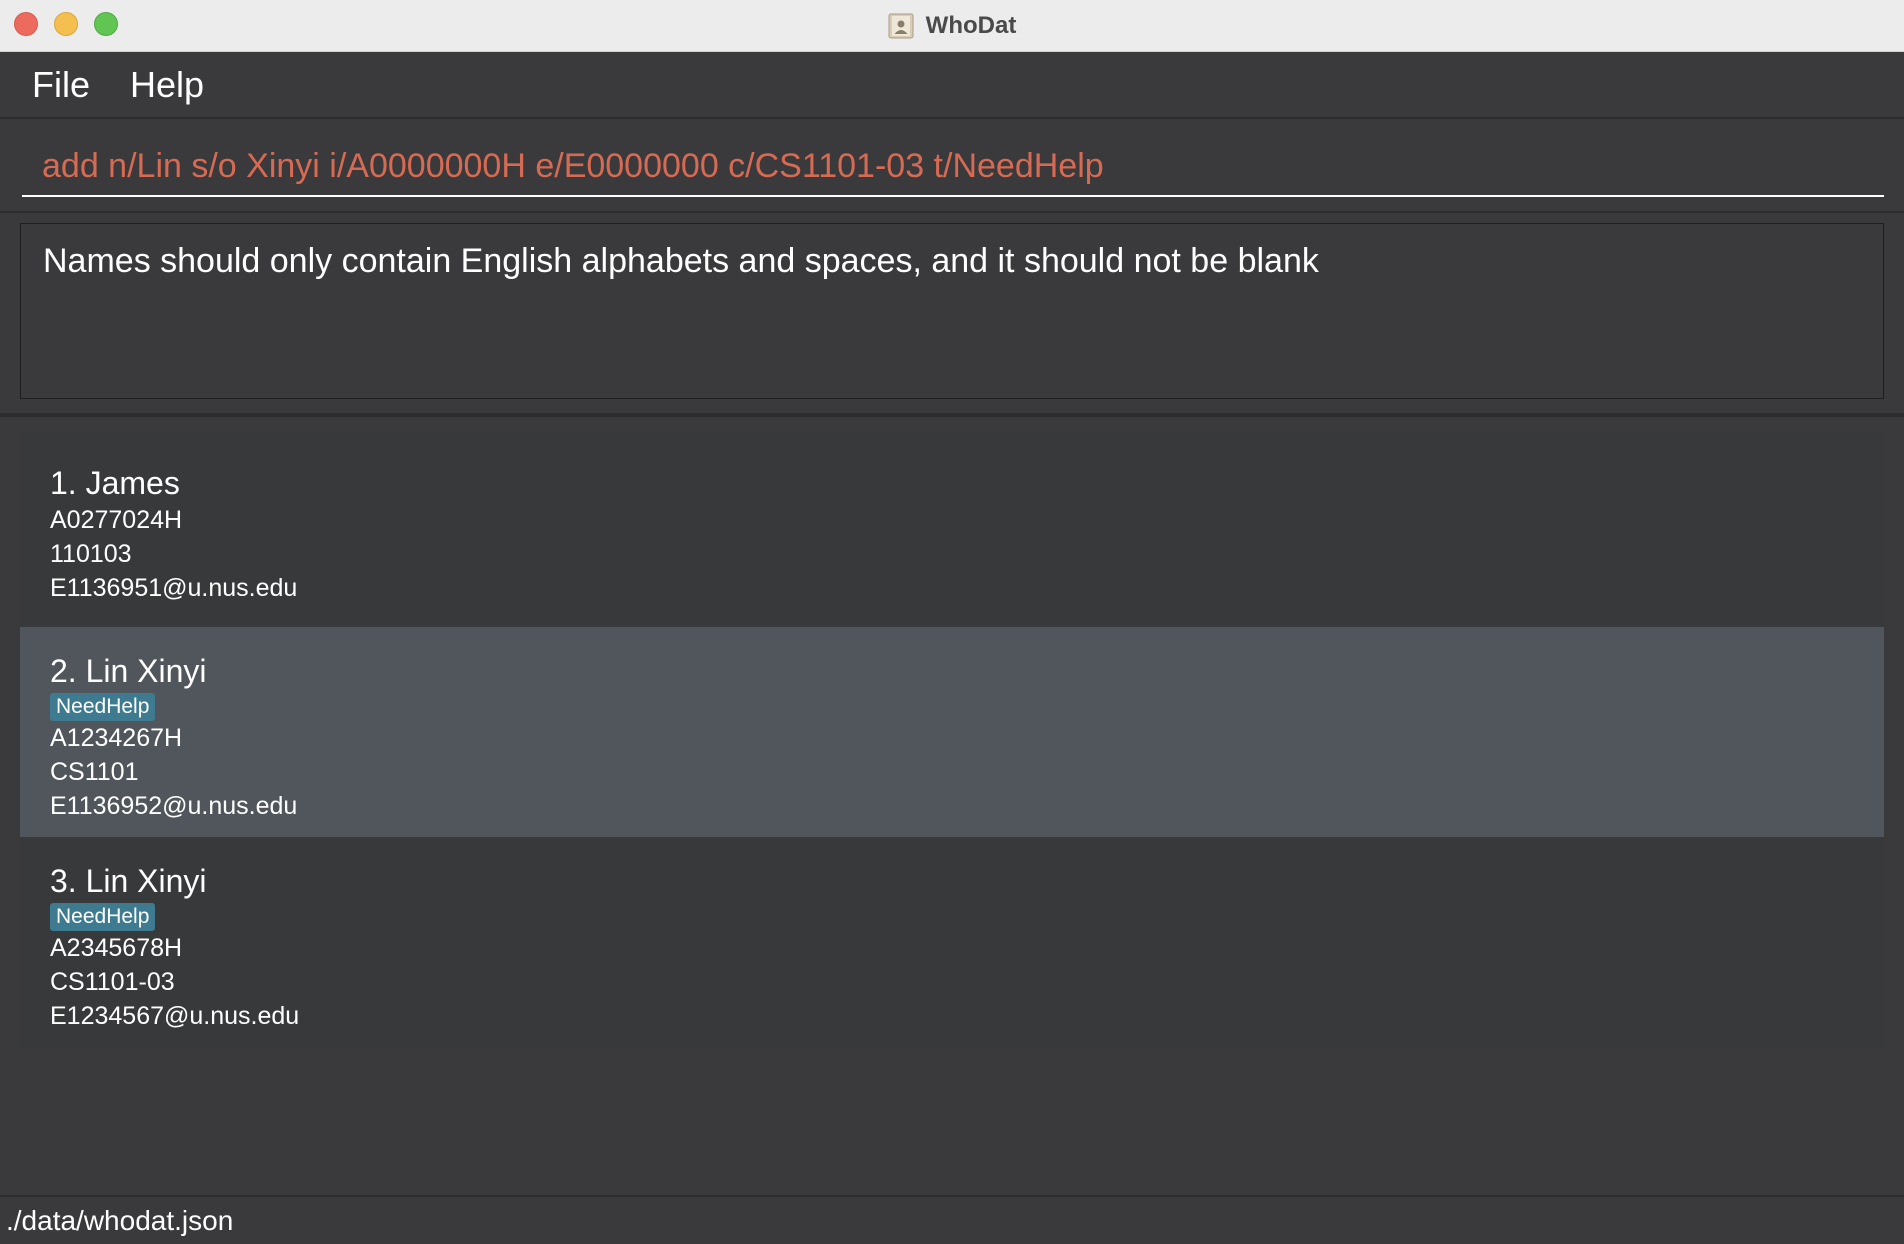 This screenshot has width=1904, height=1244. I want to click on person-name: 3. Lin Xinyi, so click(128, 881).